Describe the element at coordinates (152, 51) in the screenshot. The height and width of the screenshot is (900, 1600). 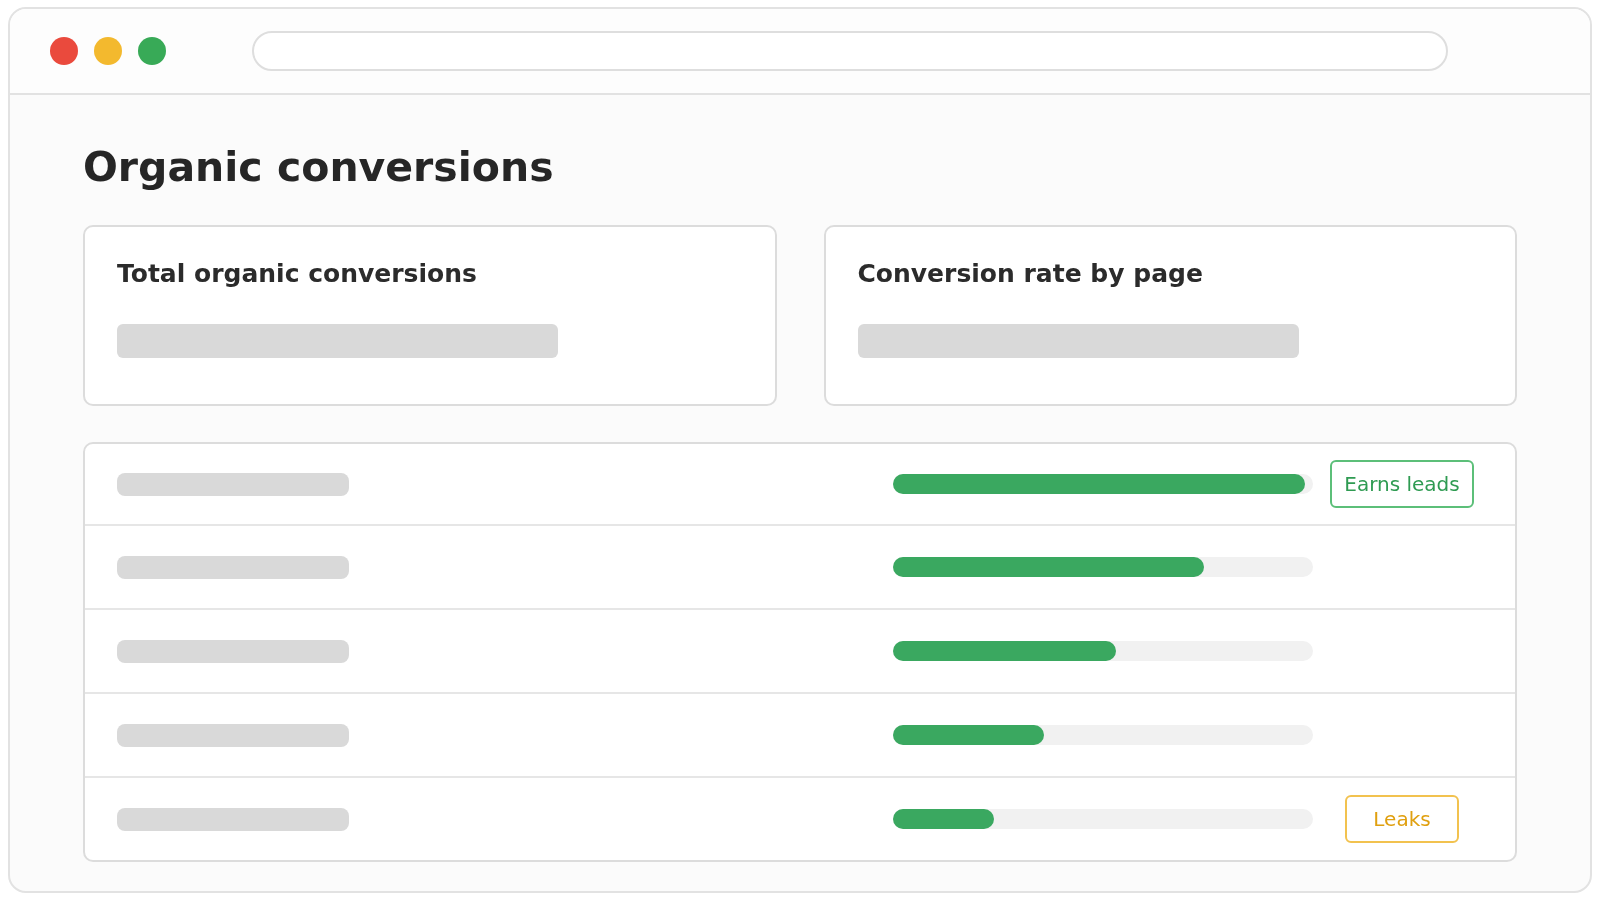
I see `maximize-icon` at that location.